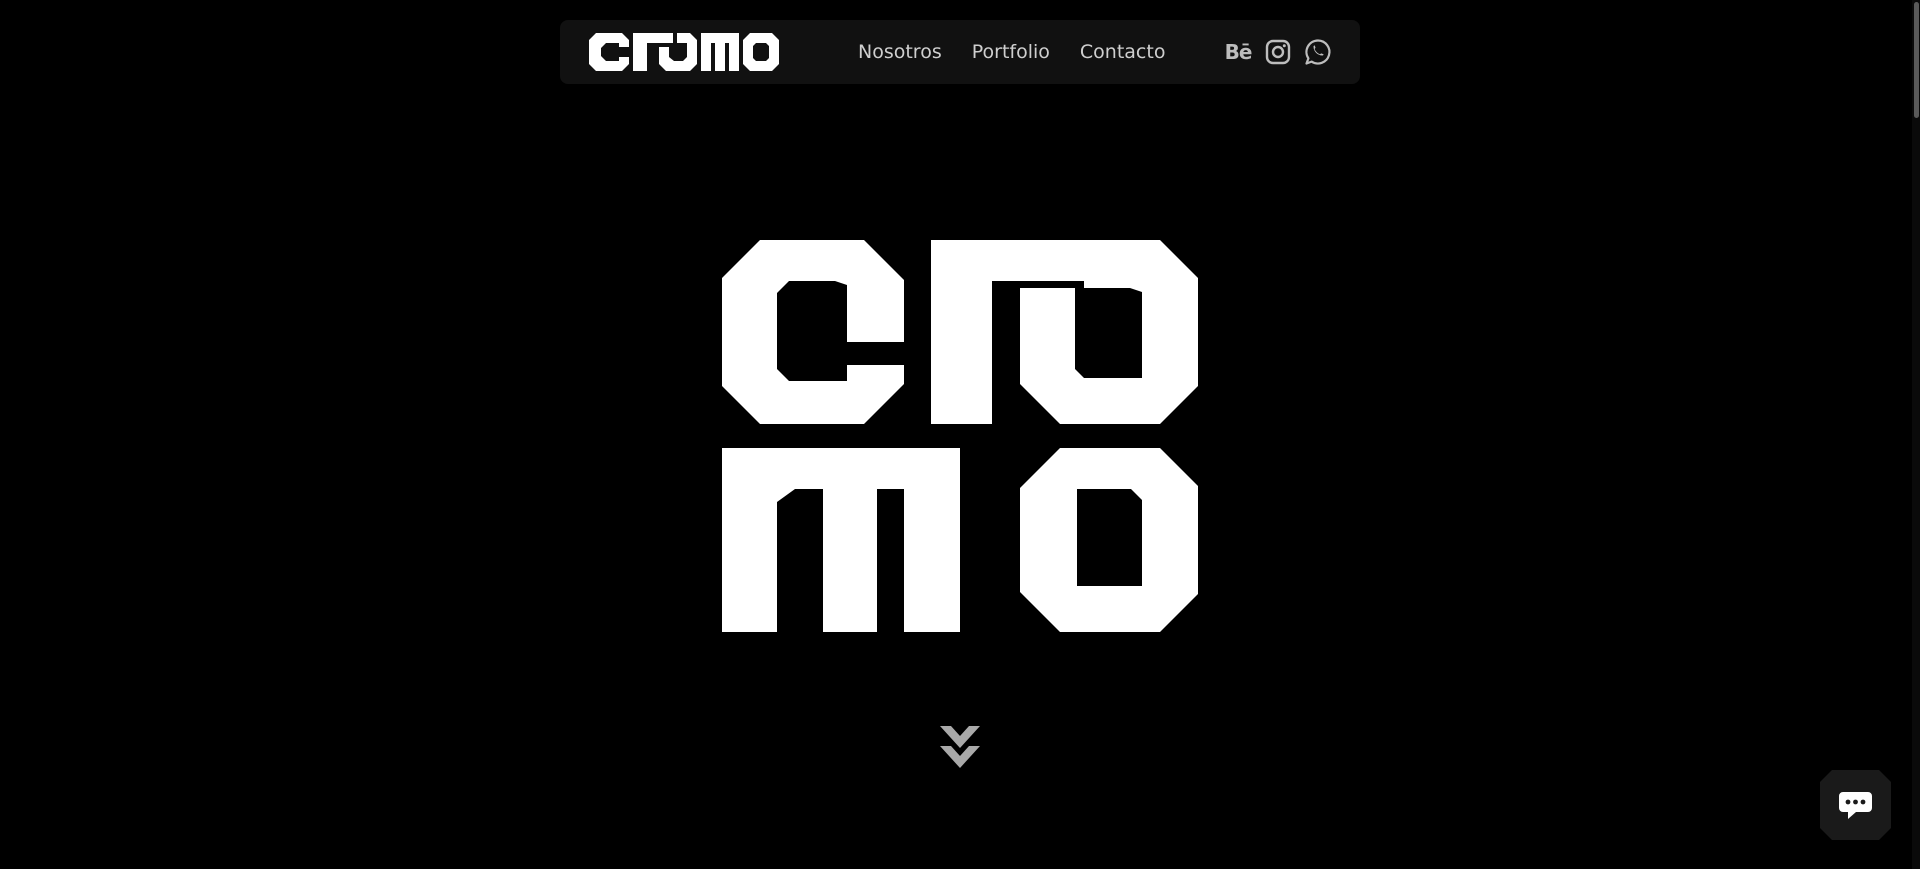 This screenshot has width=1920, height=869. Describe the element at coordinates (960, 747) in the screenshot. I see `double-chevron-down-icon` at that location.